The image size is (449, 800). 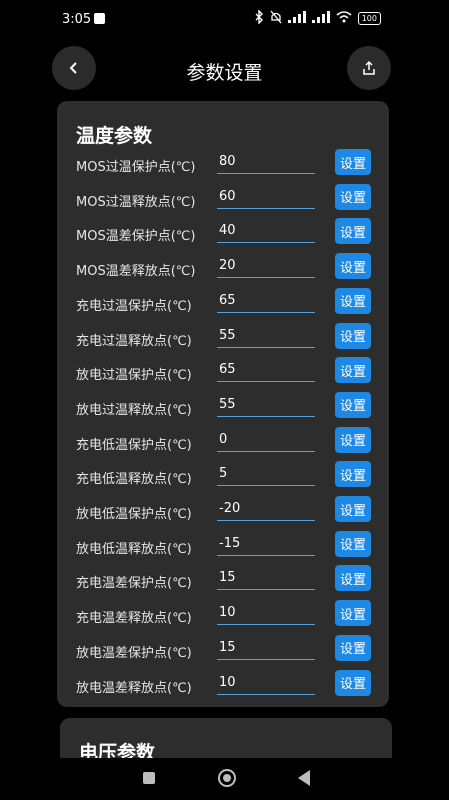 I want to click on wifi-icon, so click(x=344, y=18).